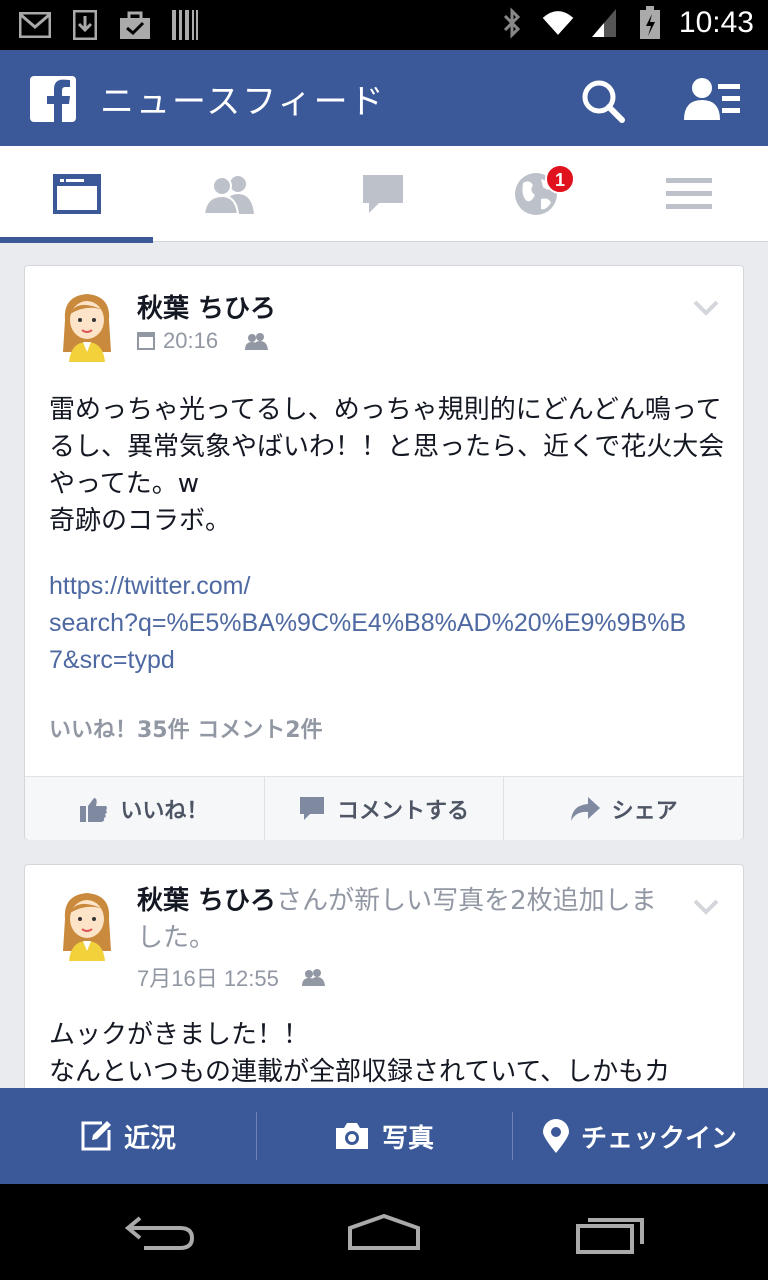 The width and height of the screenshot is (768, 1280). What do you see at coordinates (360, 1053) in the screenshot?
I see `post-text: ムックがきました！！ なんといつもの連載が全部収録されていて、しかもカ` at bounding box center [360, 1053].